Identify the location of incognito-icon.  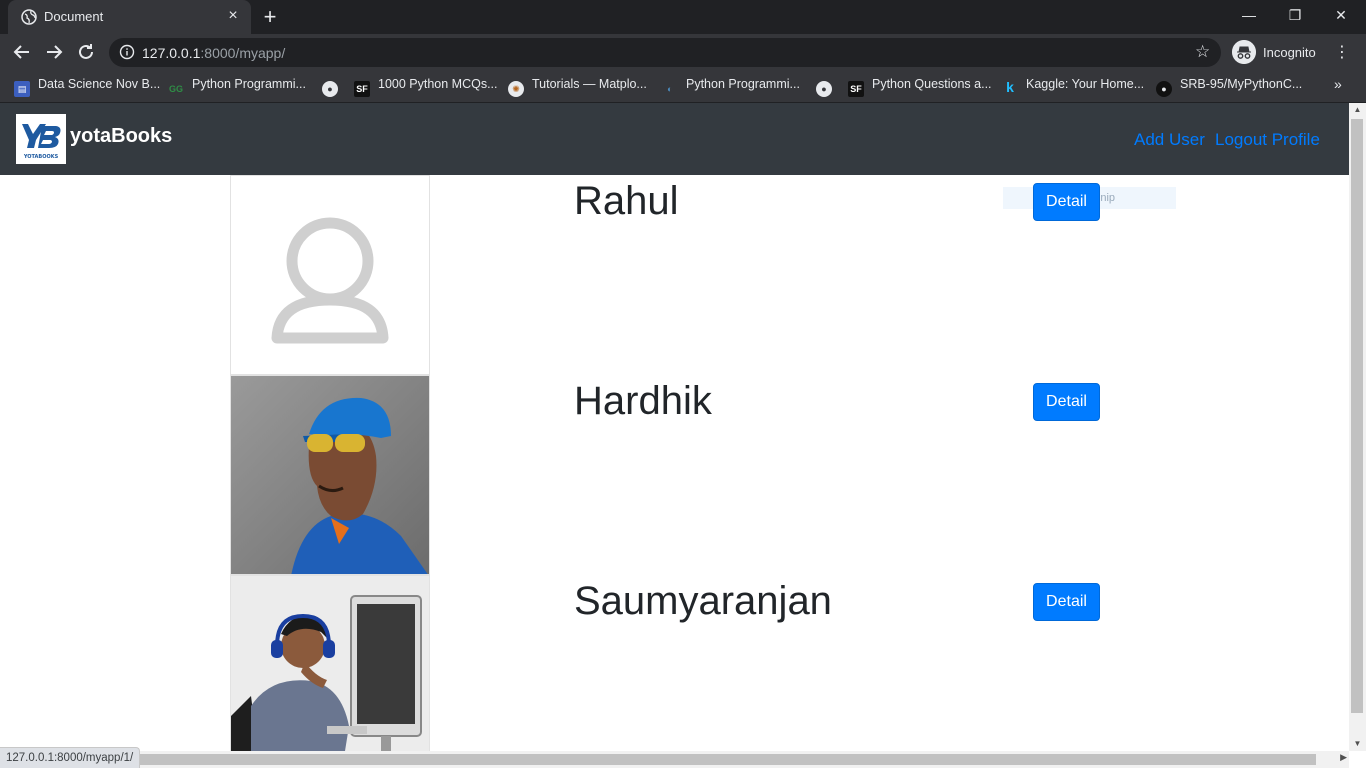
(1244, 52).